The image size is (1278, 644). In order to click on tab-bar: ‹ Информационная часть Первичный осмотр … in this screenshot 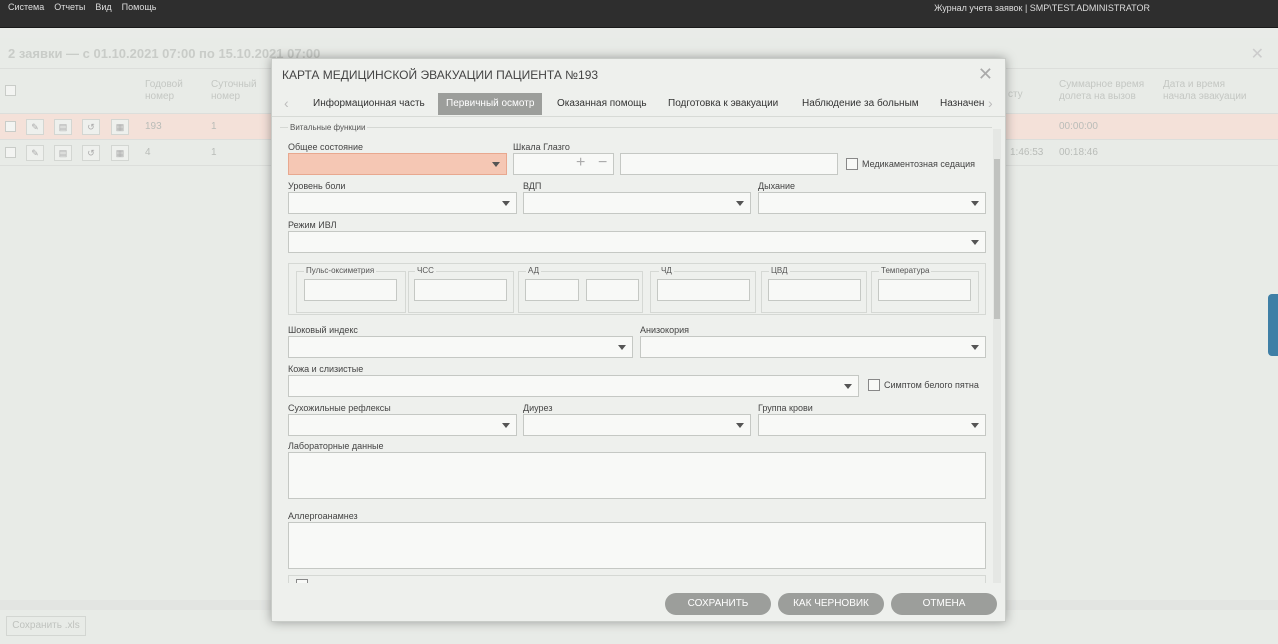, I will do `click(638, 104)`.